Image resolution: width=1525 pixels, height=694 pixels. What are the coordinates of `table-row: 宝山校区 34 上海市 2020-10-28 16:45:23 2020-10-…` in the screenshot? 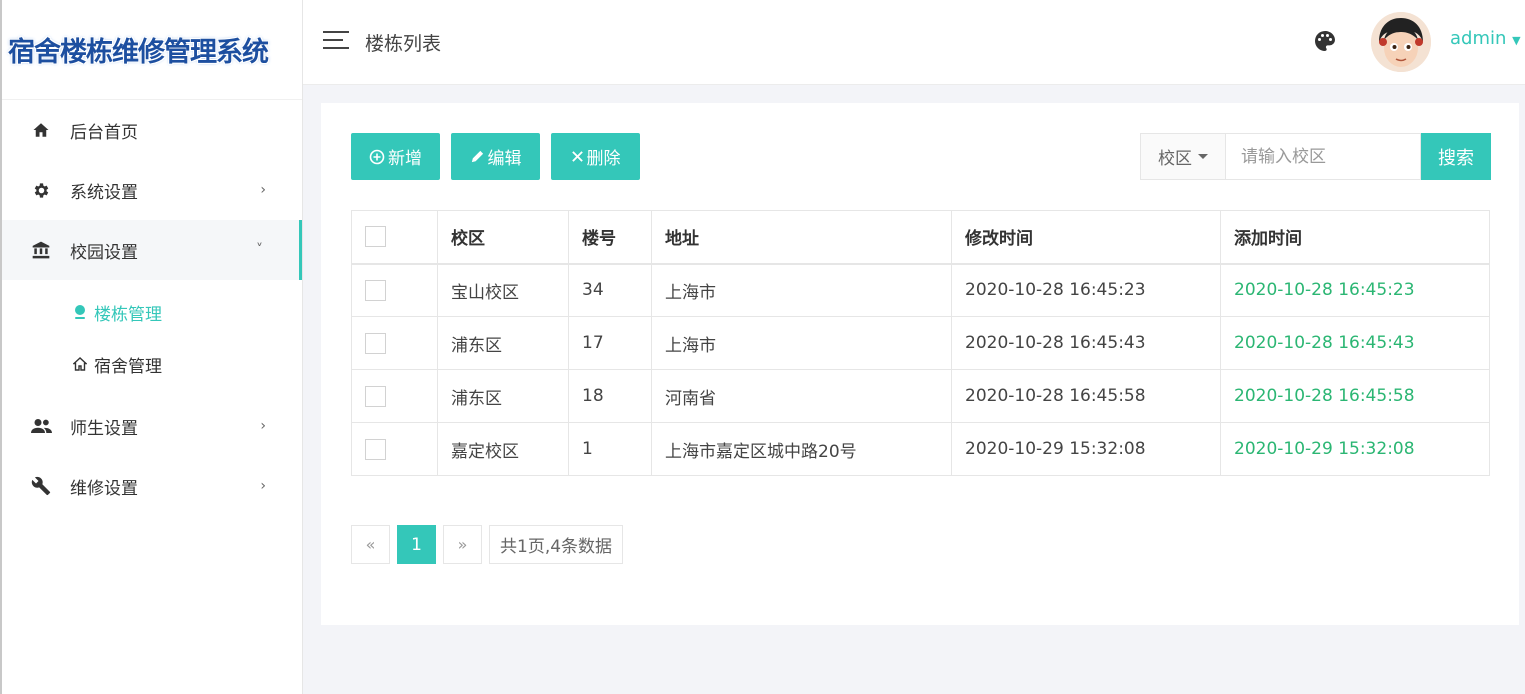 It's located at (920, 290).